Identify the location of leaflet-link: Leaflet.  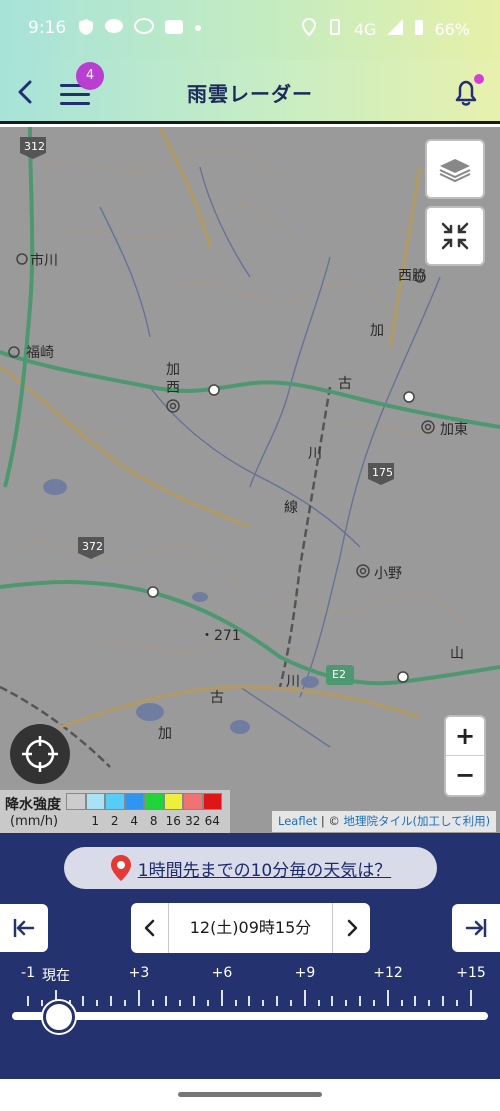
(297, 821).